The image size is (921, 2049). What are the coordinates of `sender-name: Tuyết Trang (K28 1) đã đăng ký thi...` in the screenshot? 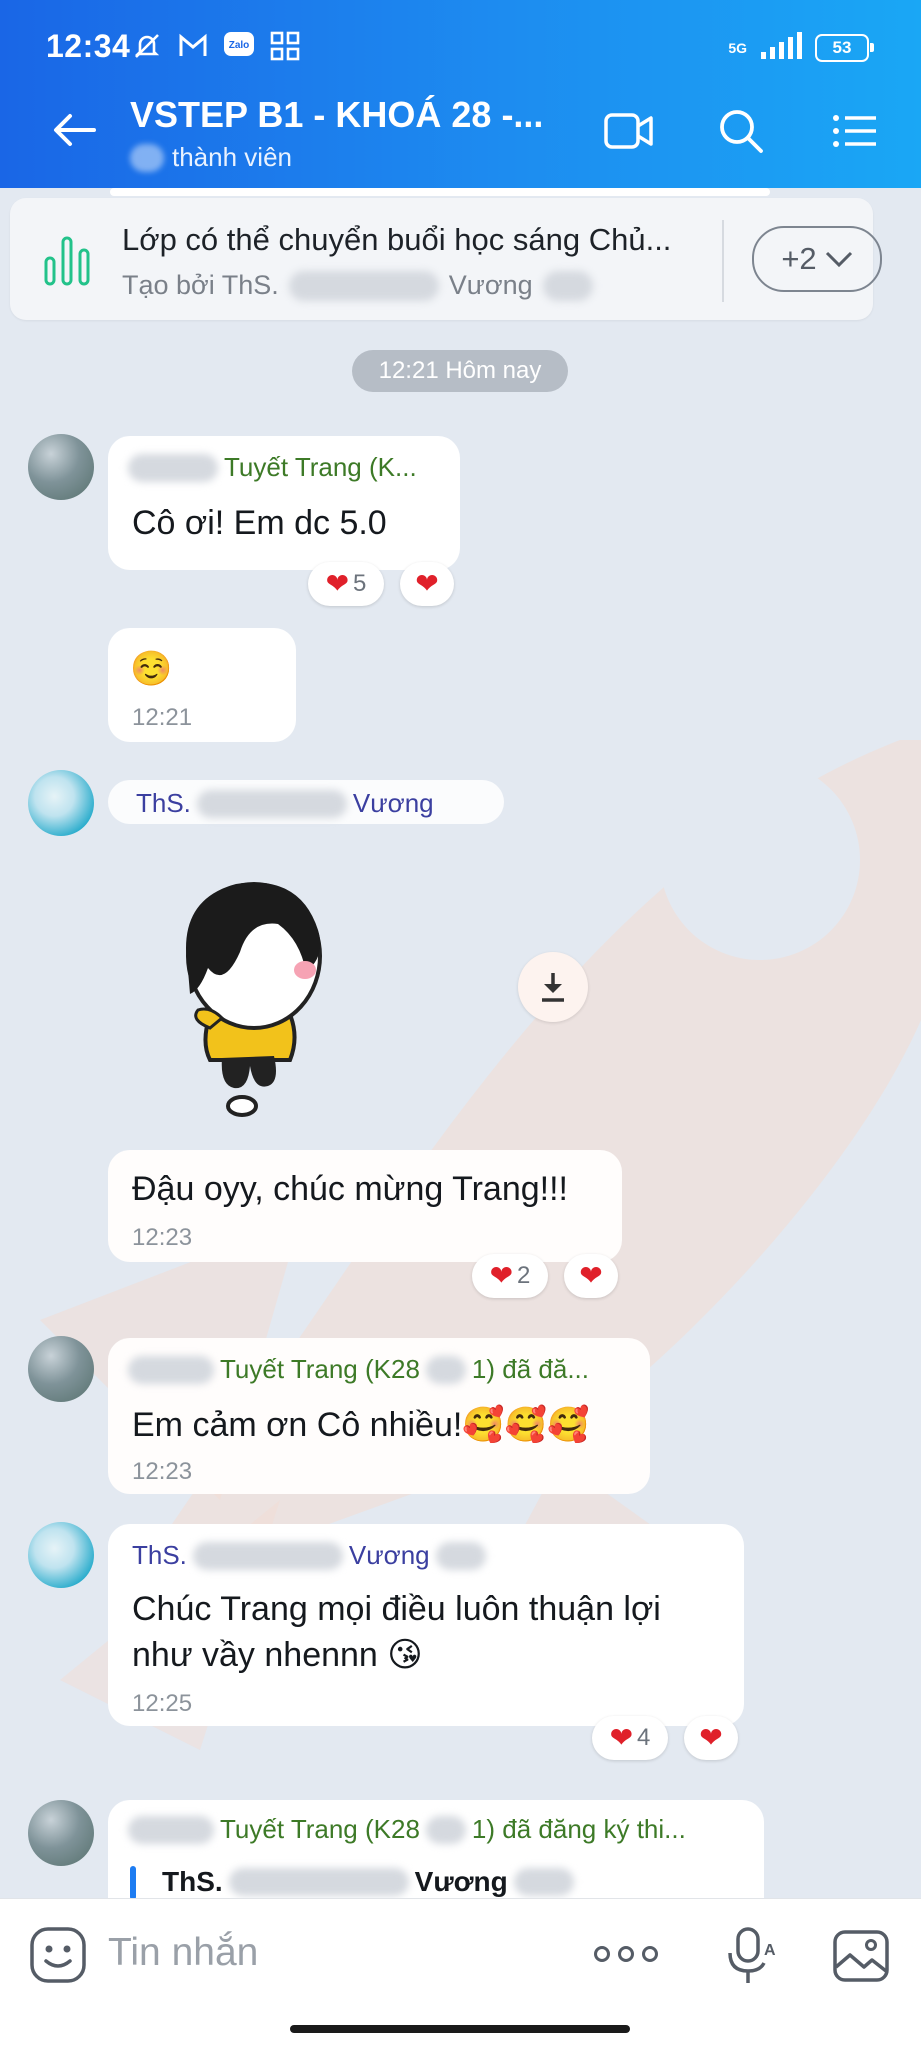 It's located at (407, 1829).